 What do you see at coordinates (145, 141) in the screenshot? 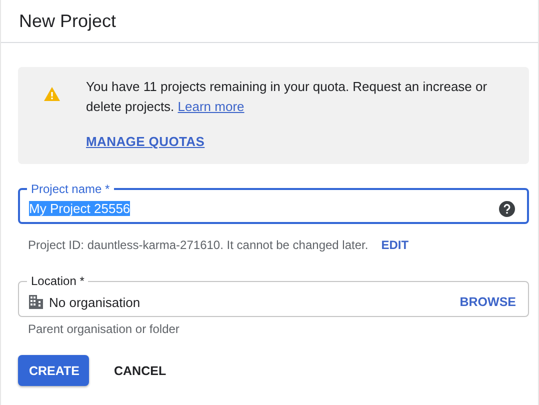
I see `manage-quotas-link: MANAGE QUOTAS` at bounding box center [145, 141].